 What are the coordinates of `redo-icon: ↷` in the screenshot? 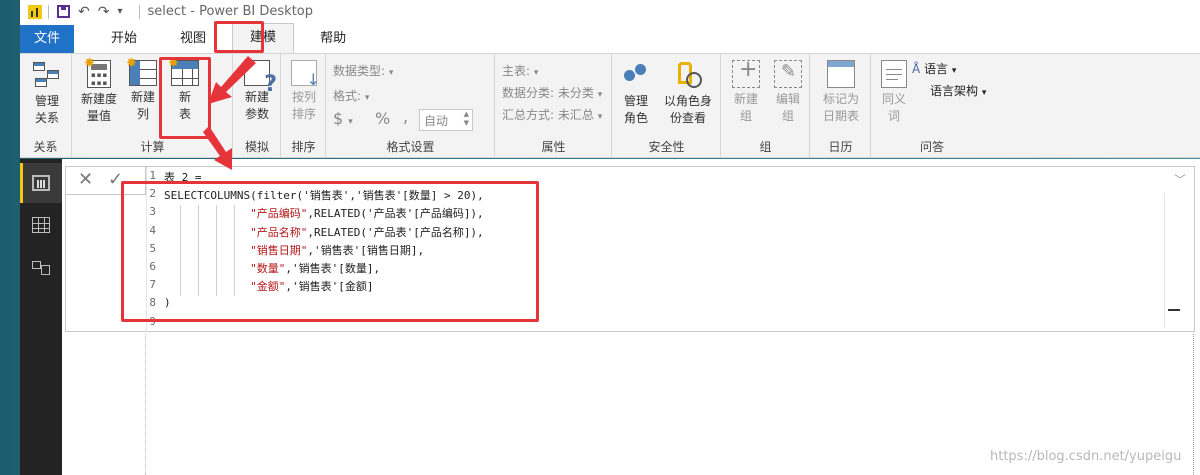 It's located at (104, 12).